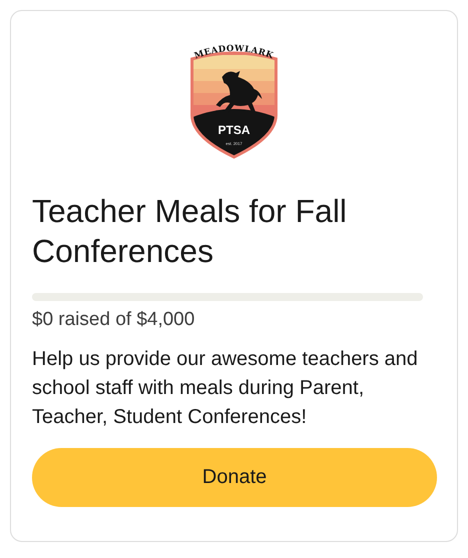 Image resolution: width=468 pixels, height=558 pixels. I want to click on donate-button: Donate, so click(234, 477).